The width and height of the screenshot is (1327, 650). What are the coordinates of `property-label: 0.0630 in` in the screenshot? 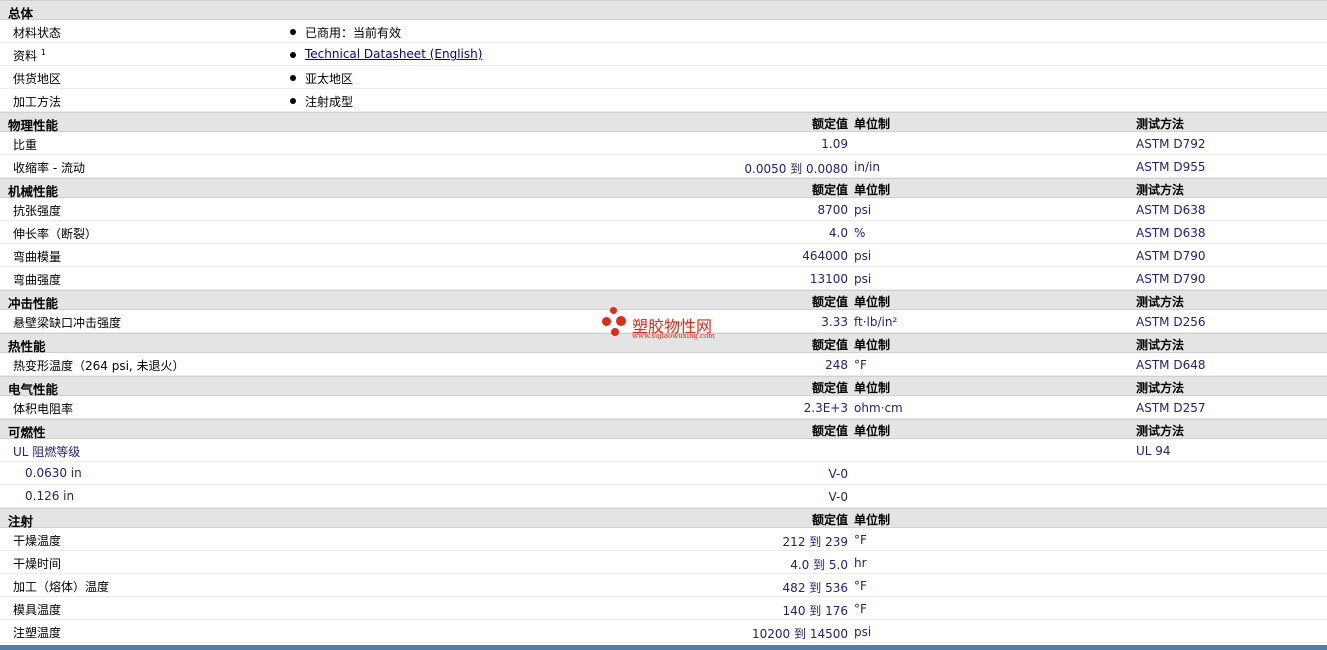 It's located at (53, 473).